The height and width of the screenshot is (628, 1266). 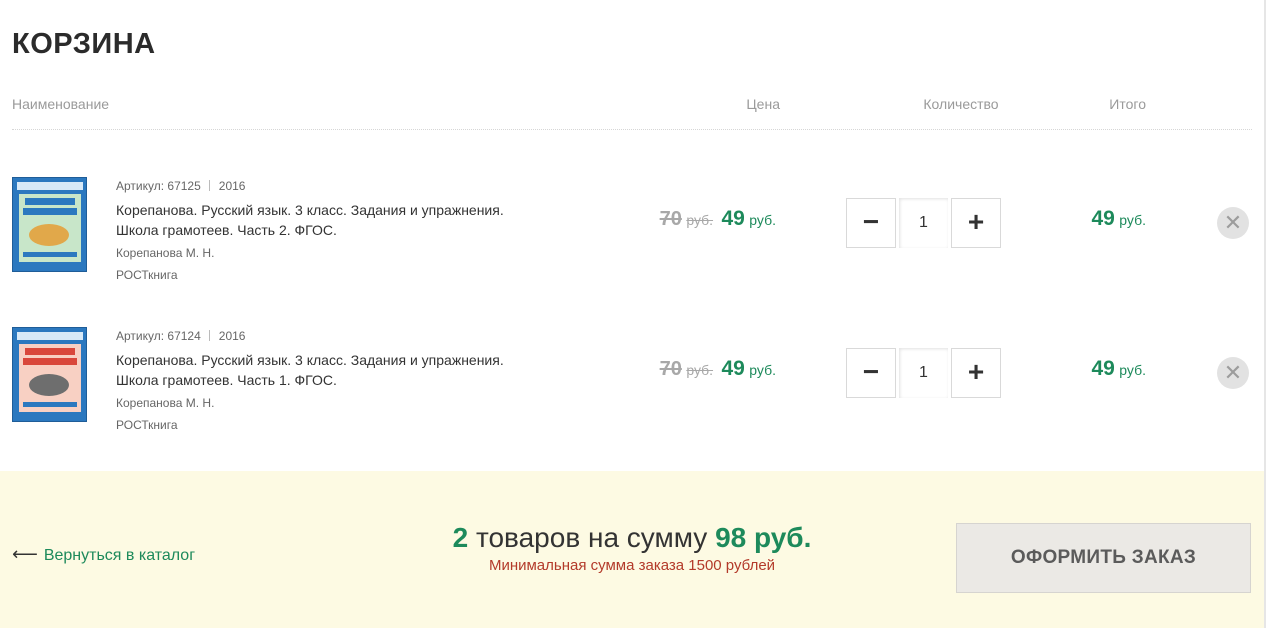 I want to click on back-to-catalog-label: Вернуться в каталог, so click(x=119, y=555).